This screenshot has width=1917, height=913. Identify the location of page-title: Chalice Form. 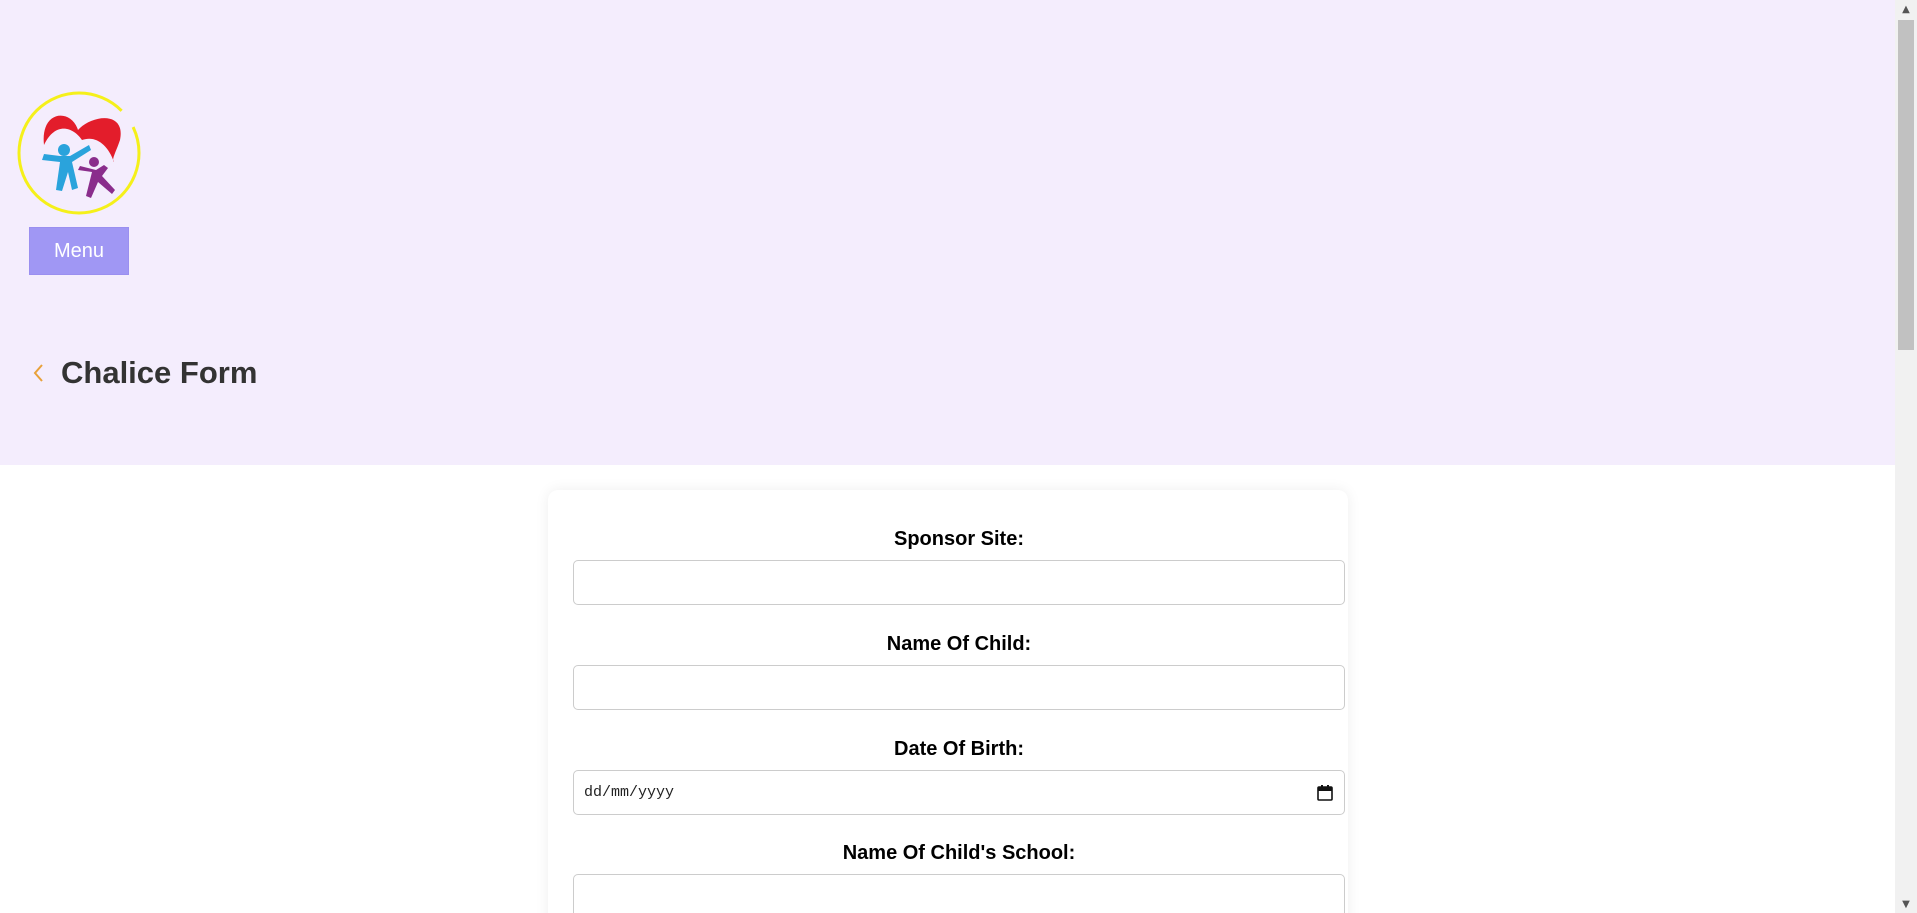
(159, 372).